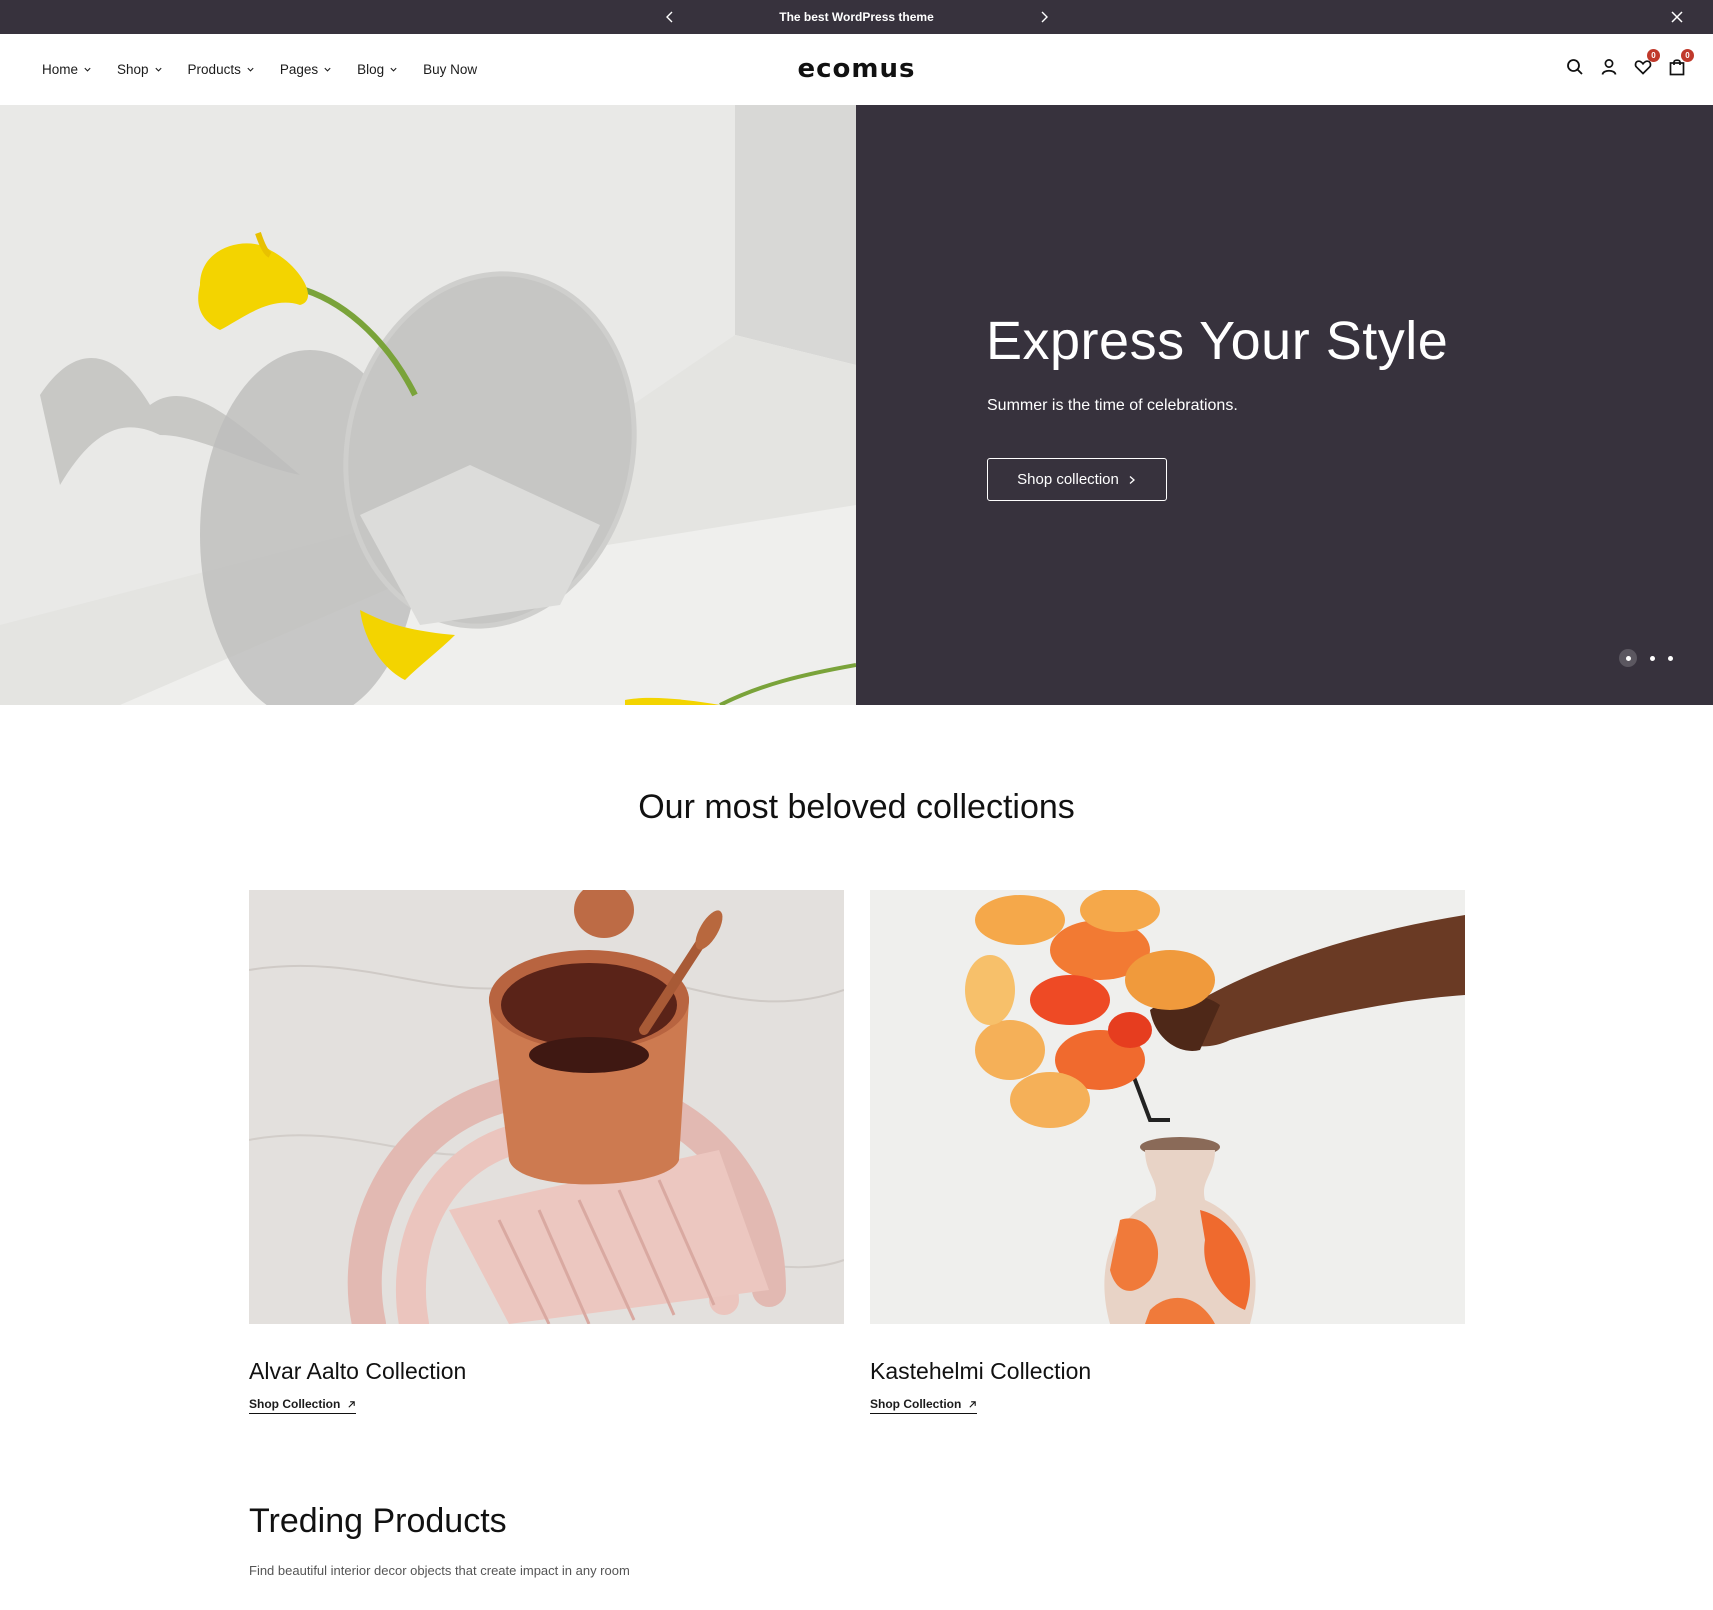 This screenshot has height=1610, width=1713. I want to click on collection-card: Kastehelmi Collection Shop Collection, so click(1167, 1152).